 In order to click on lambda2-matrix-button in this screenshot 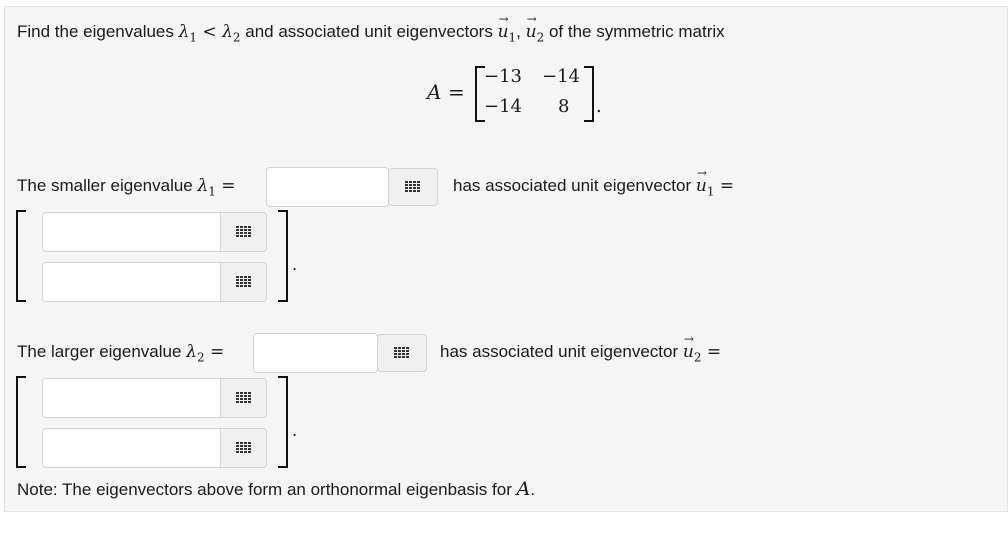, I will do `click(402, 353)`.